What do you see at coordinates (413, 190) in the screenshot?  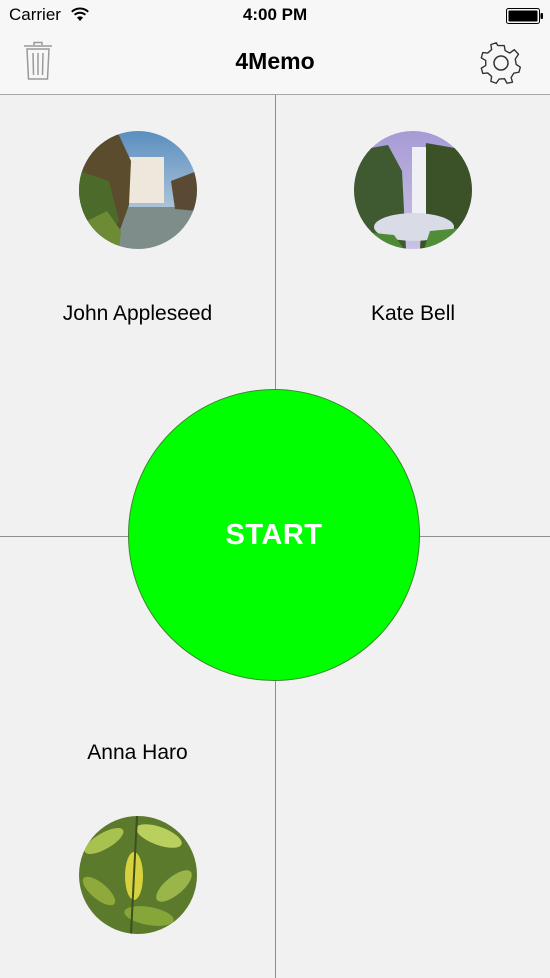 I see `misty-waterfall-photo` at bounding box center [413, 190].